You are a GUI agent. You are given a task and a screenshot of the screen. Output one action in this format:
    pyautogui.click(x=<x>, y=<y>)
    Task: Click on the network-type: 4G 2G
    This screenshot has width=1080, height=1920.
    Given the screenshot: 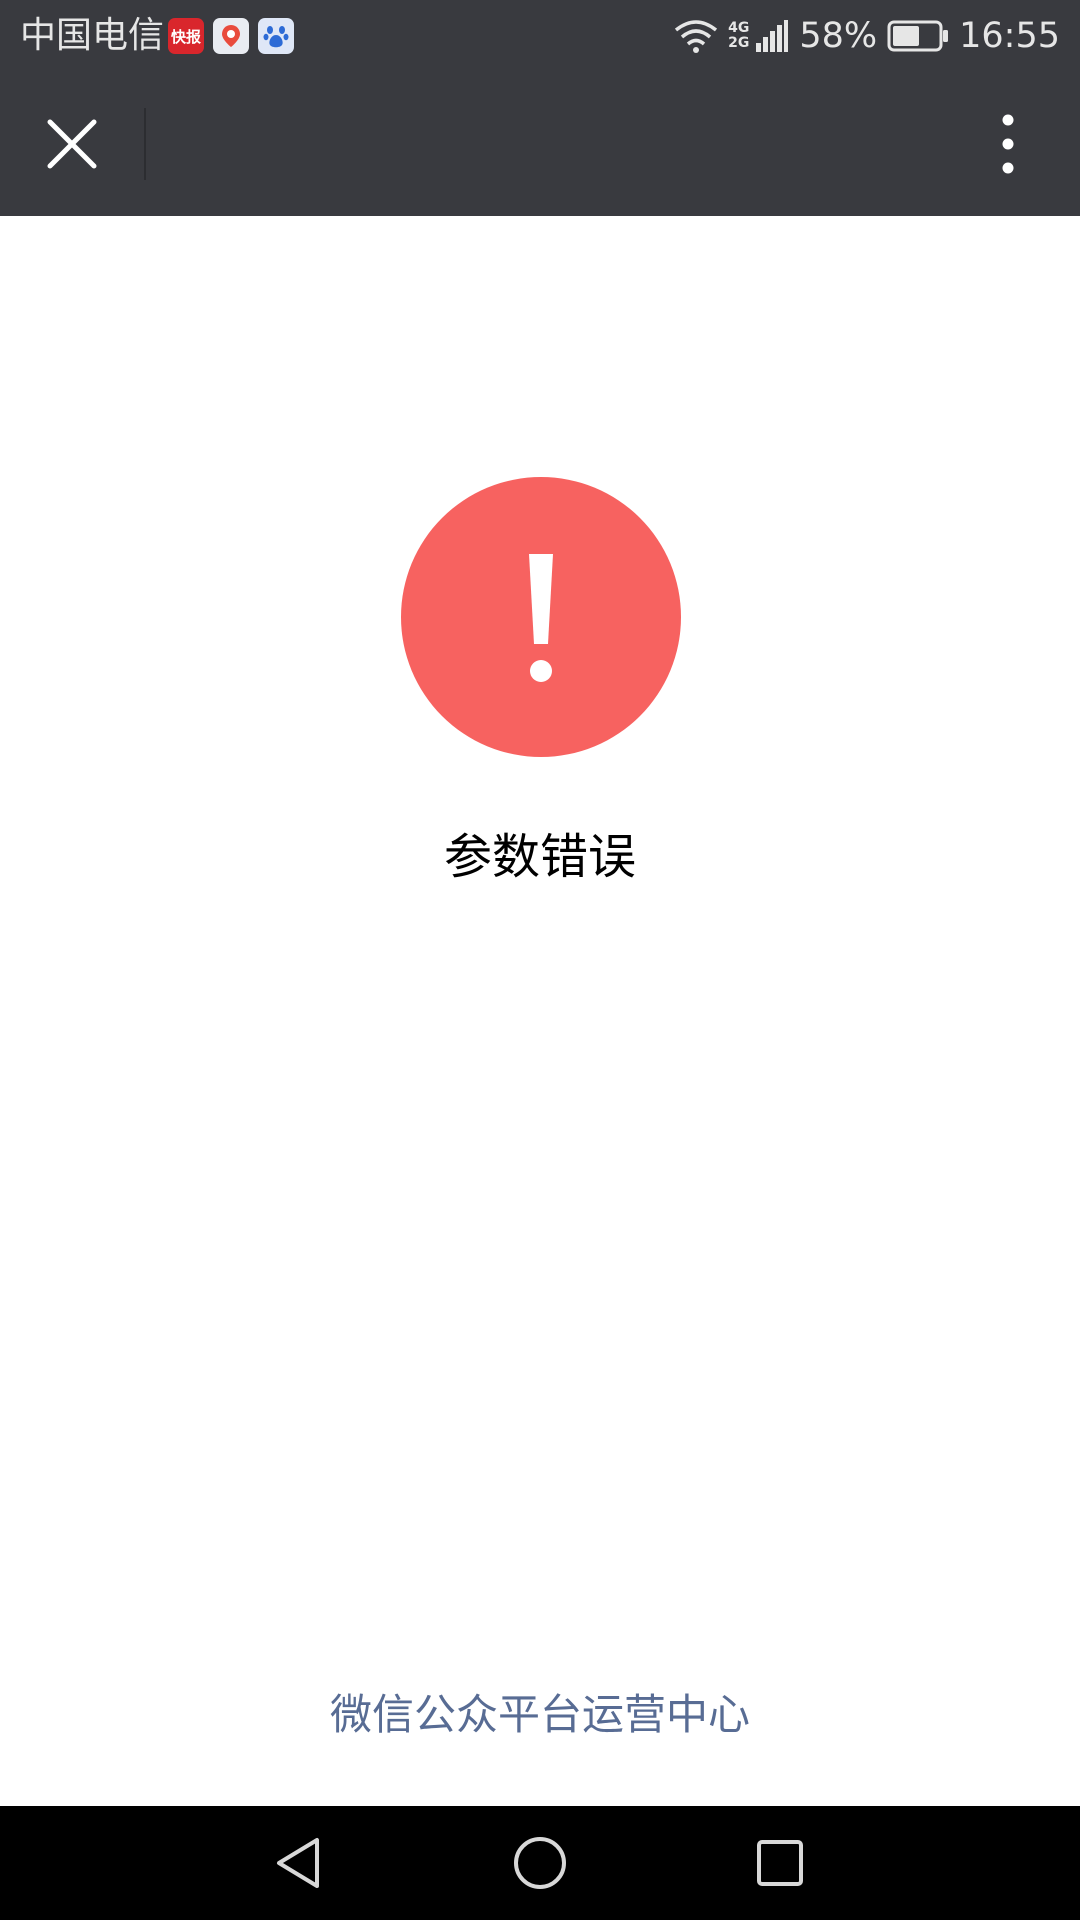 What is the action you would take?
    pyautogui.click(x=738, y=36)
    